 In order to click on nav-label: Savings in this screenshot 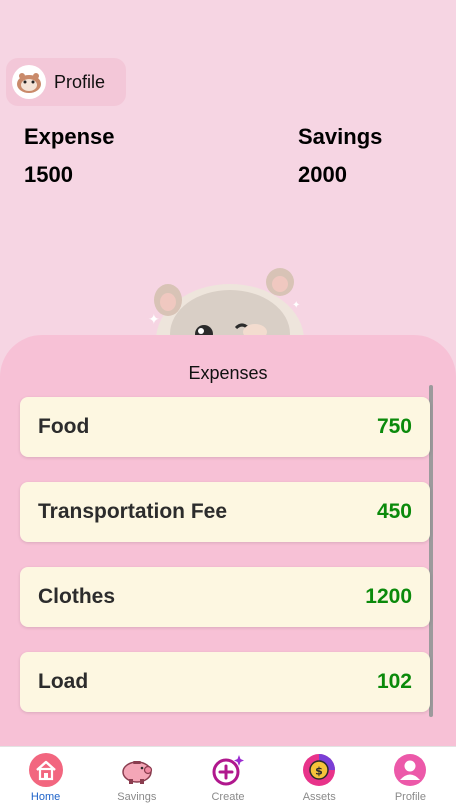, I will do `click(137, 797)`.